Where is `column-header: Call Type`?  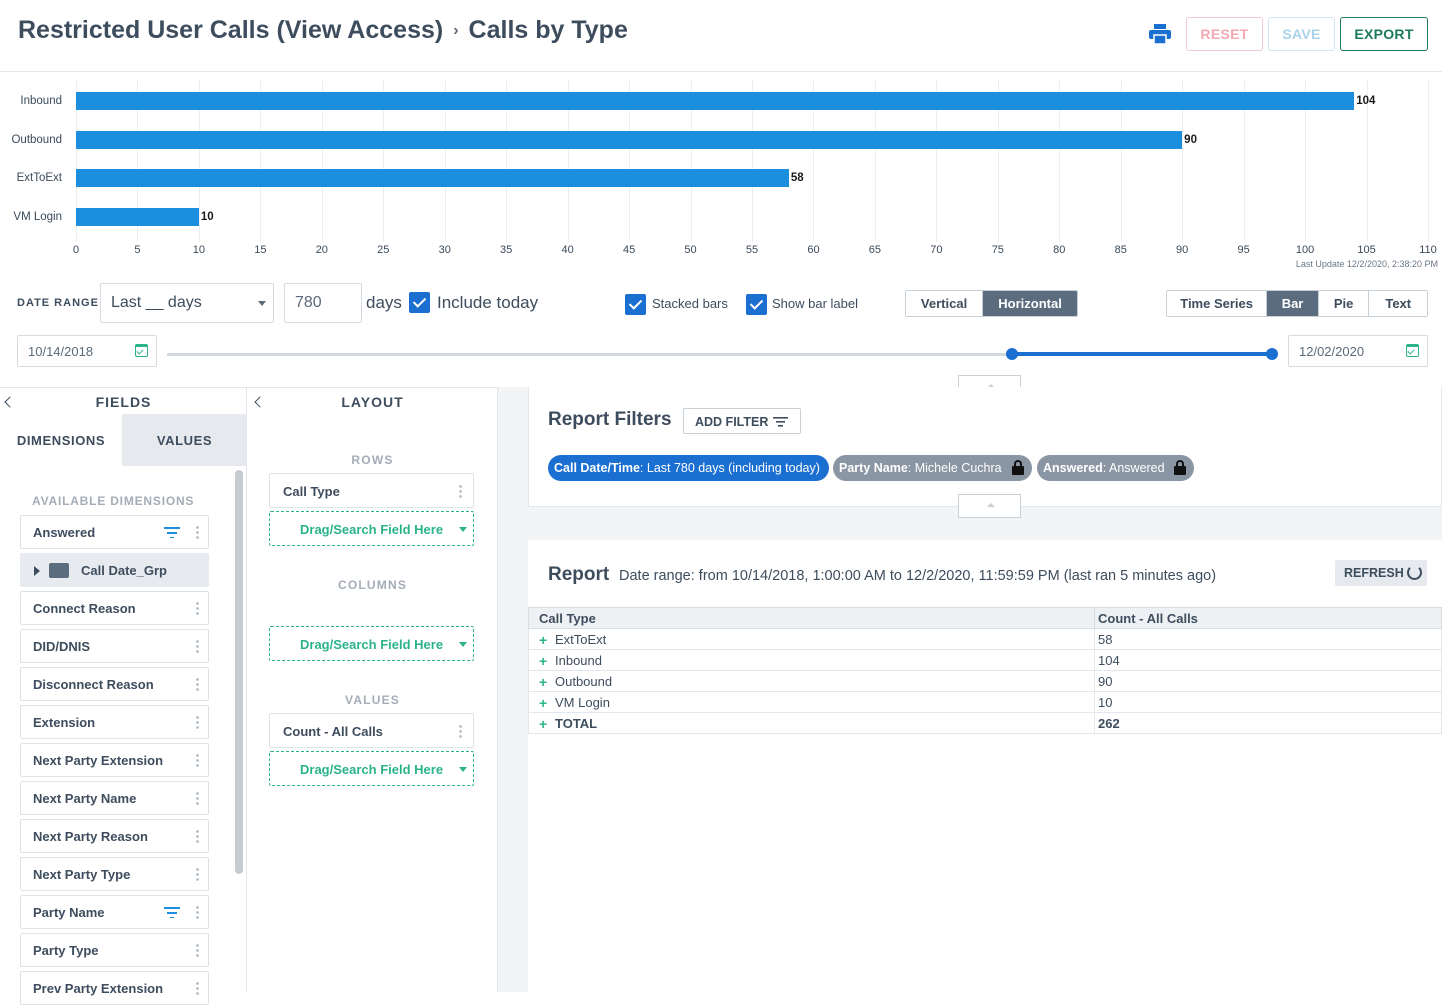 column-header: Call Type is located at coordinates (811, 618).